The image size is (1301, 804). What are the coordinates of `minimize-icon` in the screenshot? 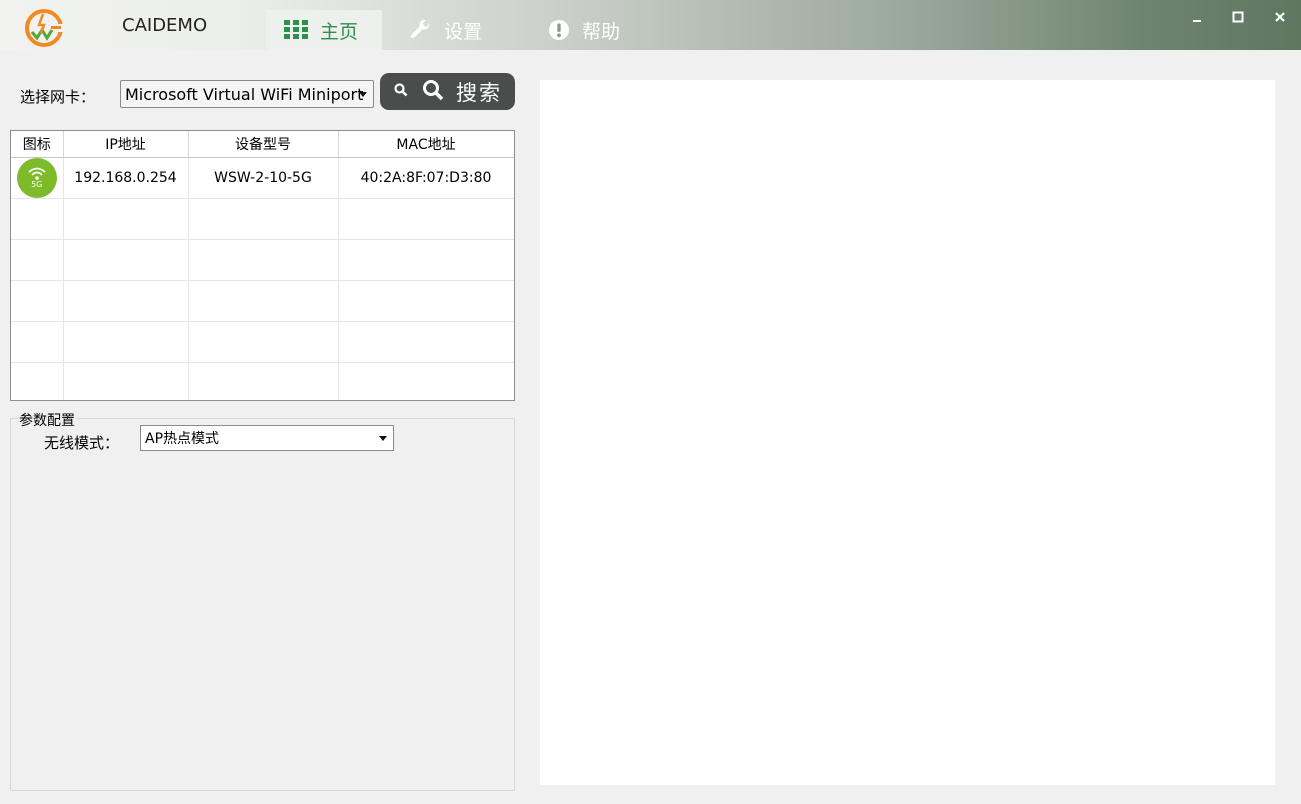 It's located at (1197, 21).